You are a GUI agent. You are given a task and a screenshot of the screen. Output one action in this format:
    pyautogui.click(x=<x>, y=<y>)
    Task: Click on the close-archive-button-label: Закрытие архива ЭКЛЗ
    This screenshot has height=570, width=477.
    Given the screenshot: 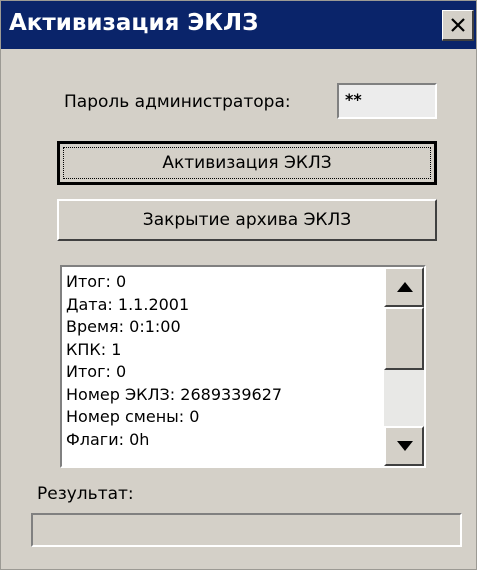 What is the action you would take?
    pyautogui.click(x=247, y=220)
    